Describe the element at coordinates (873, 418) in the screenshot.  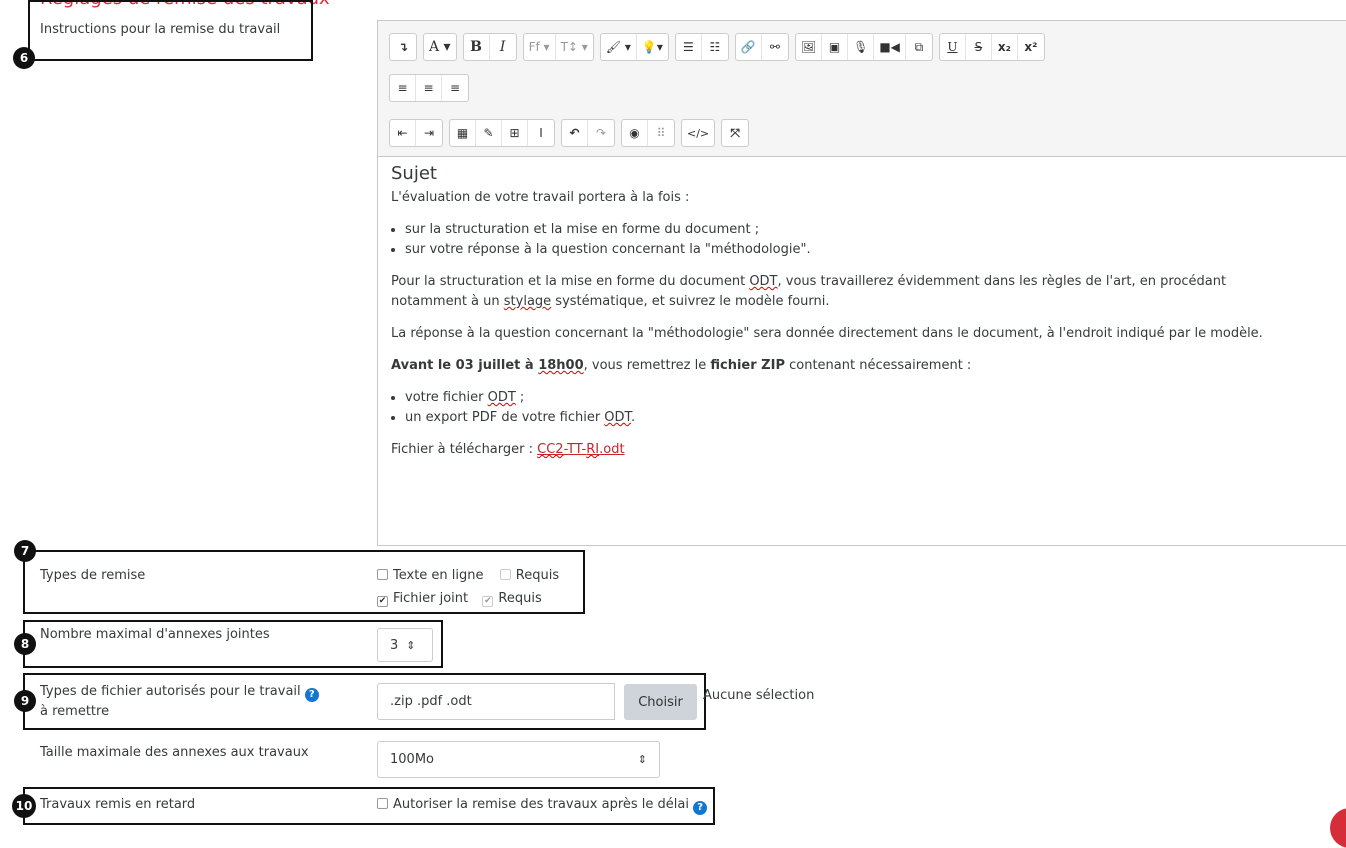
I see `list-item: un export PDF de votre fichier ODT.` at that location.